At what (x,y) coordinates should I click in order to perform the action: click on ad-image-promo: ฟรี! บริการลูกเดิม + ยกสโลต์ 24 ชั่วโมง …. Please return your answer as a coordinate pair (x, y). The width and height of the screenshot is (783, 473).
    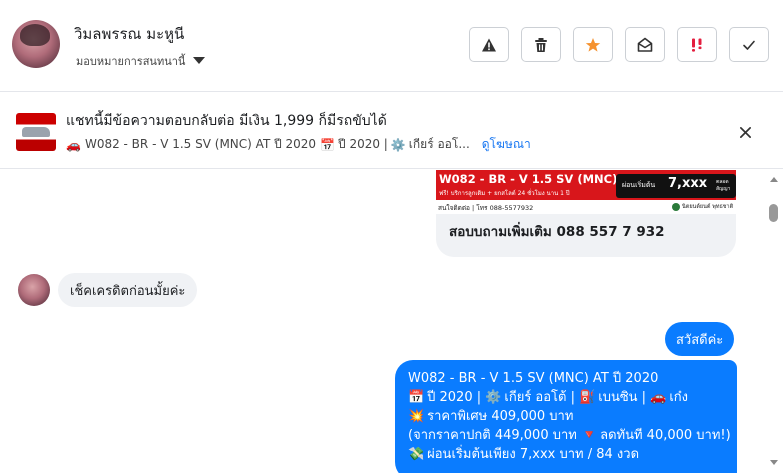
    Looking at the image, I should click on (504, 193).